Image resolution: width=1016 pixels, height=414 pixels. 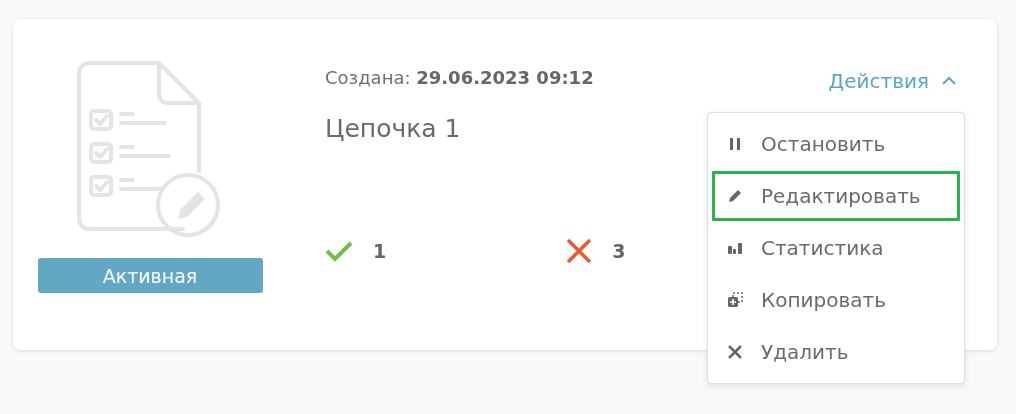 What do you see at coordinates (735, 196) in the screenshot?
I see `pencil-icon` at bounding box center [735, 196].